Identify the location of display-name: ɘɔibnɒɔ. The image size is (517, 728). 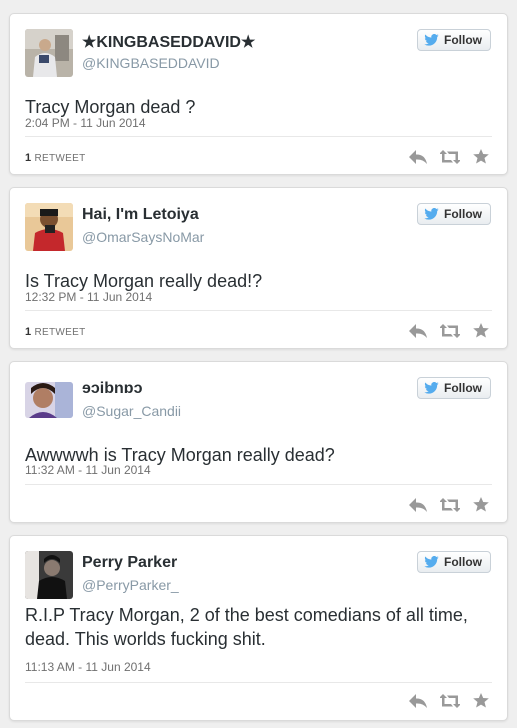
(112, 389).